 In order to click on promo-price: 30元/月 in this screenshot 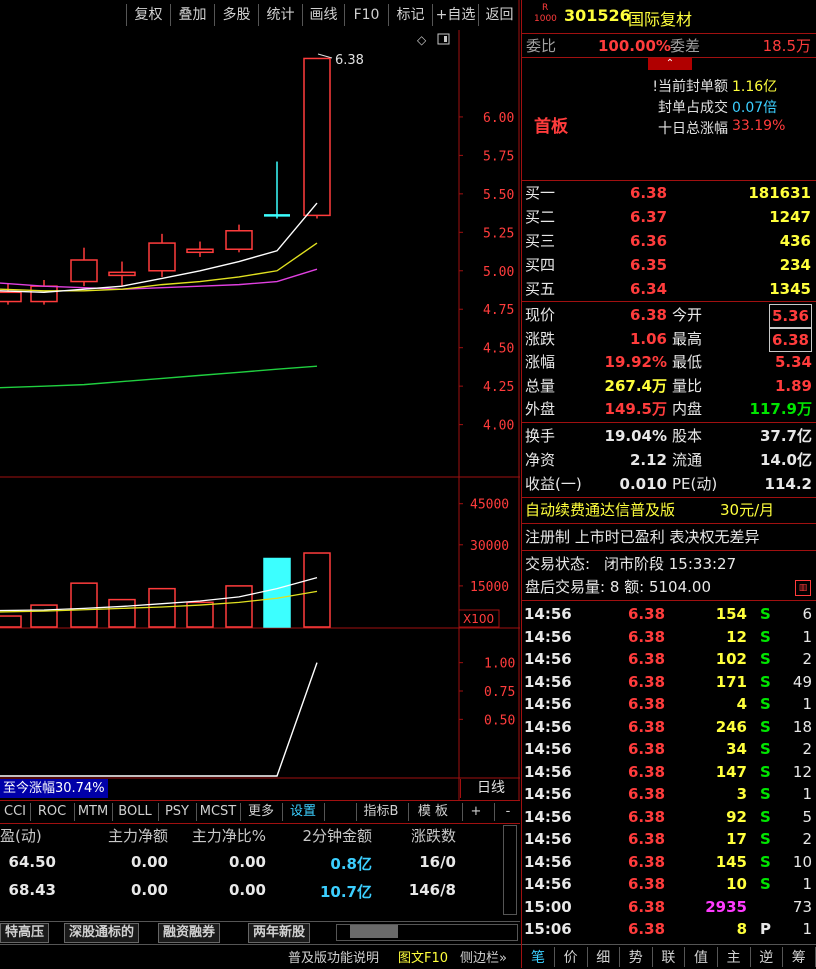, I will do `click(747, 510)`.